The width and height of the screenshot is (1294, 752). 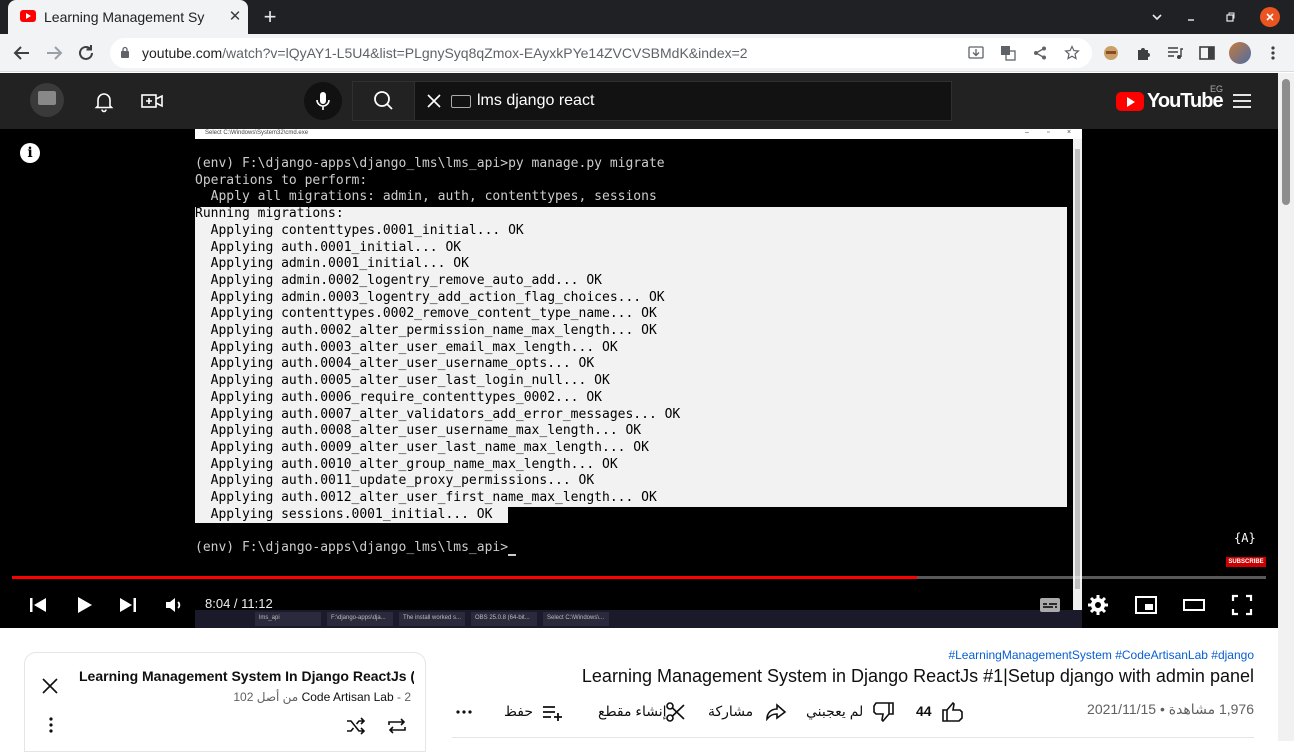 I want to click on previous-icon, so click(x=38, y=605).